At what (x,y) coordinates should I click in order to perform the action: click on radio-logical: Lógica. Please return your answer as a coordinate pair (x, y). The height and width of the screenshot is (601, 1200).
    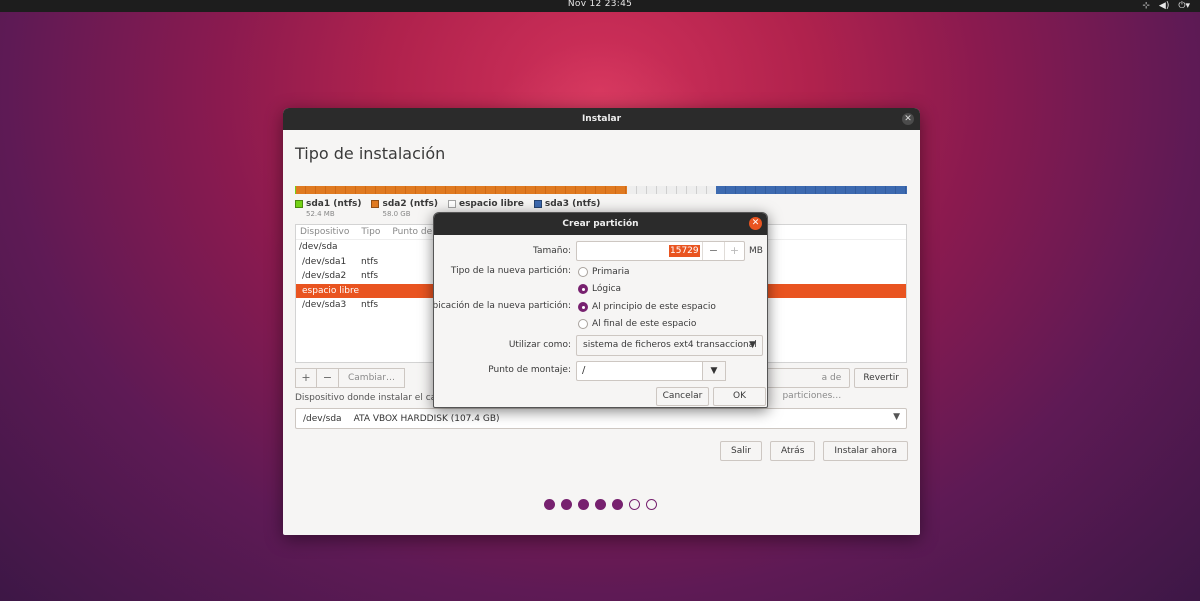
    Looking at the image, I should click on (599, 289).